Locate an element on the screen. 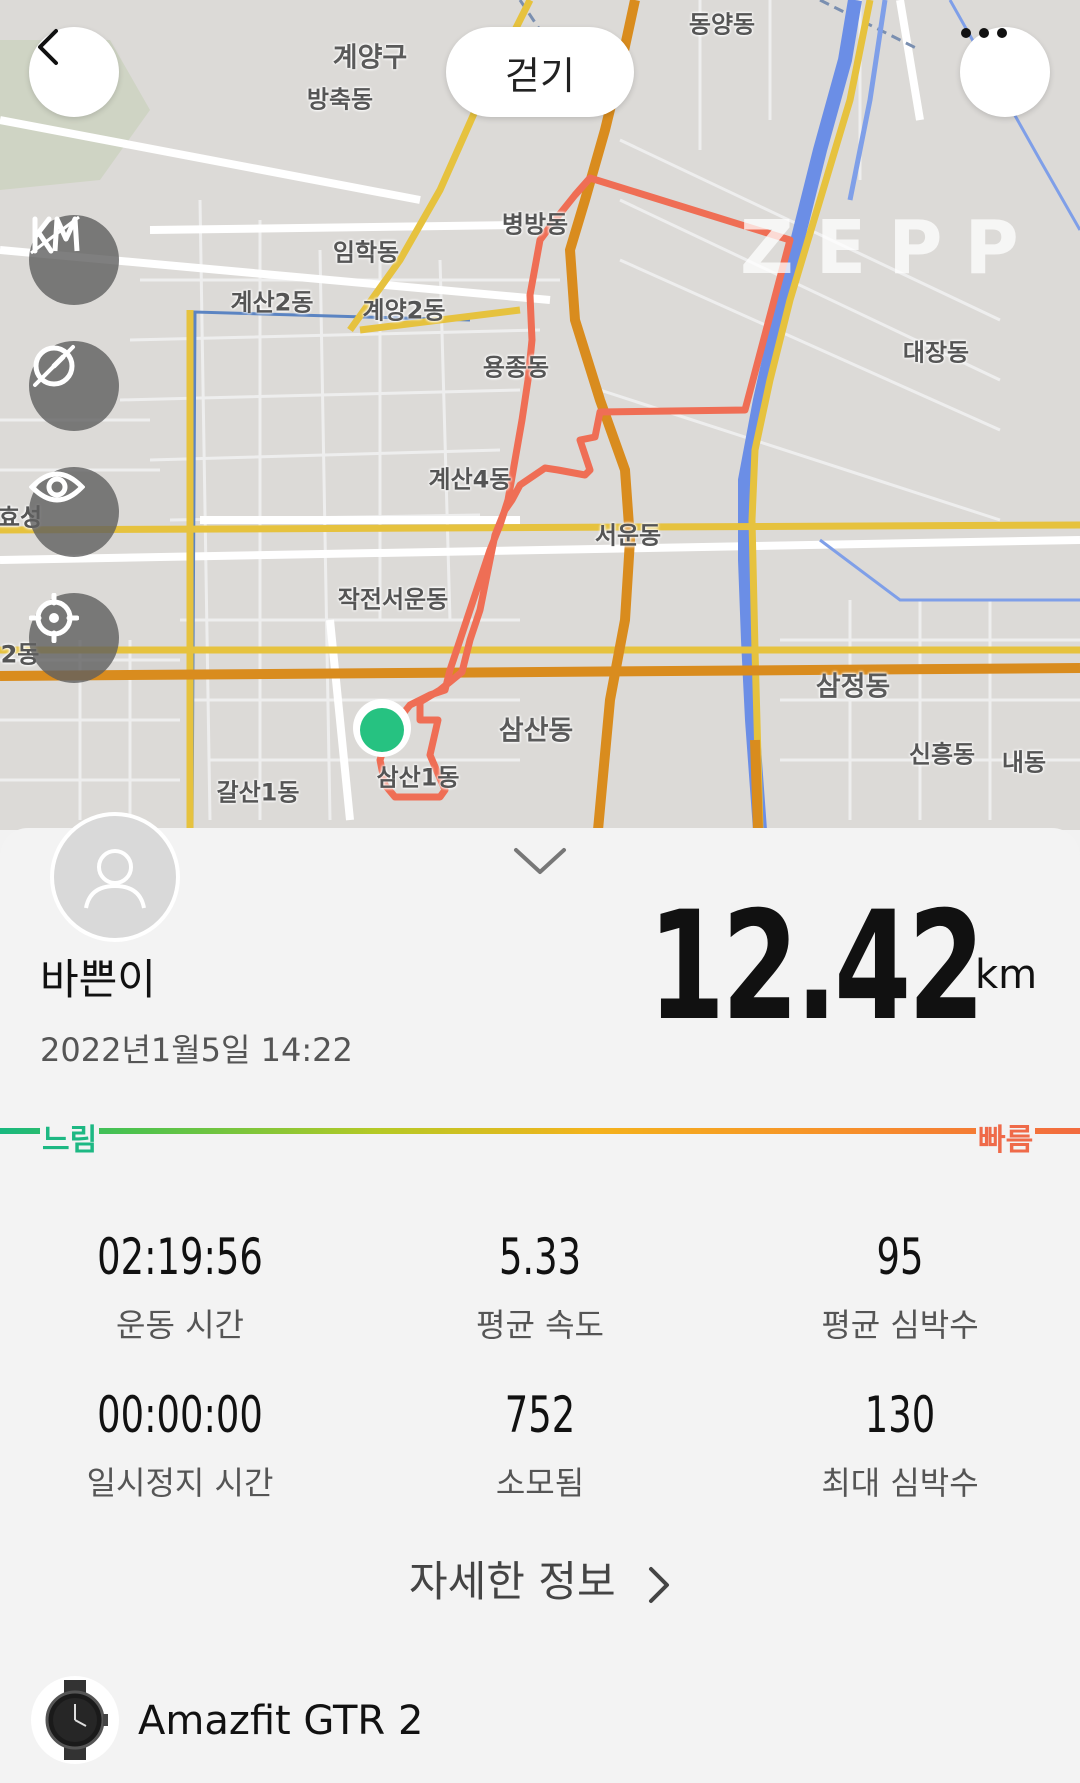 The height and width of the screenshot is (1783, 1080). stat-workout-time: 02:19:56 운동 시간 is located at coordinates (180, 1287).